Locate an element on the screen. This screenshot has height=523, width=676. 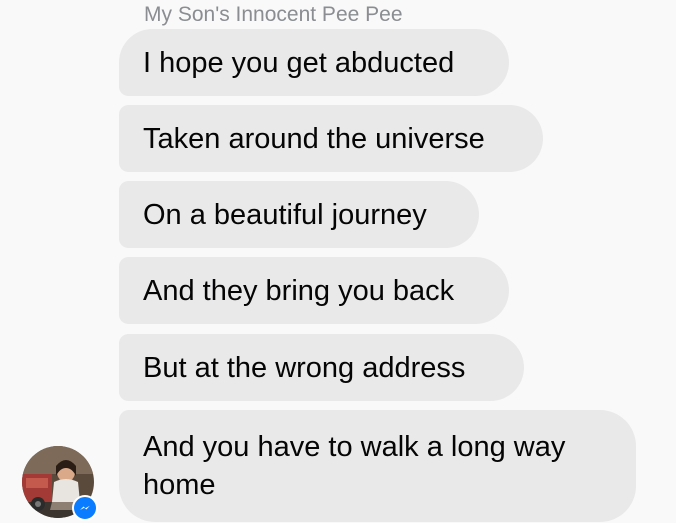
messenger-icon is located at coordinates (85, 508).